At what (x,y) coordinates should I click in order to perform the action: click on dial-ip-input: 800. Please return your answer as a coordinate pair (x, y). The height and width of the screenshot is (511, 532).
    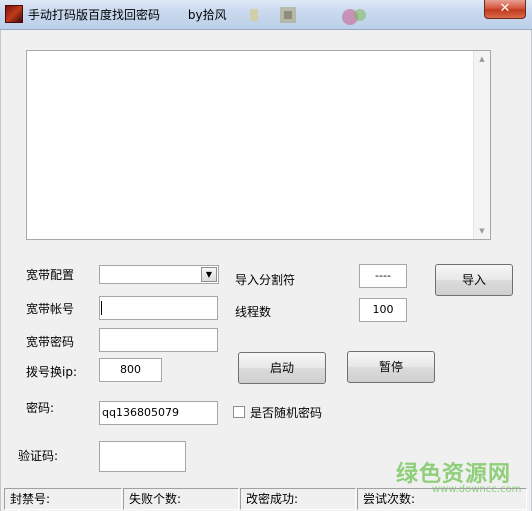
    Looking at the image, I should click on (130, 370).